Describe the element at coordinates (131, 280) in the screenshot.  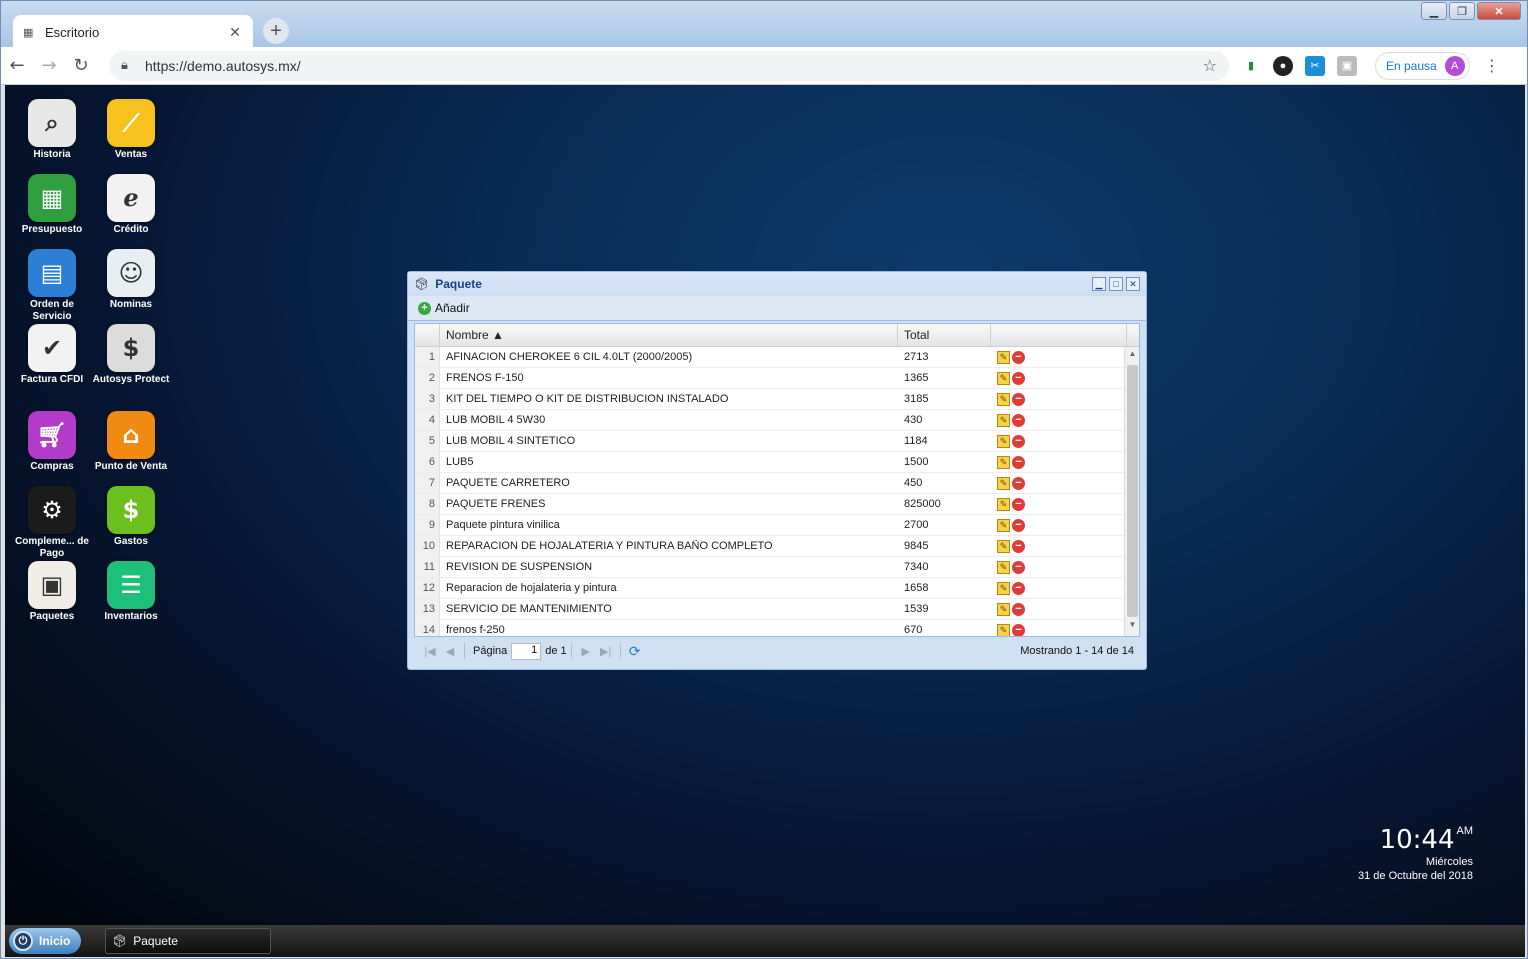
I see `desktop-icon-nominas: ☺ Nominas` at that location.